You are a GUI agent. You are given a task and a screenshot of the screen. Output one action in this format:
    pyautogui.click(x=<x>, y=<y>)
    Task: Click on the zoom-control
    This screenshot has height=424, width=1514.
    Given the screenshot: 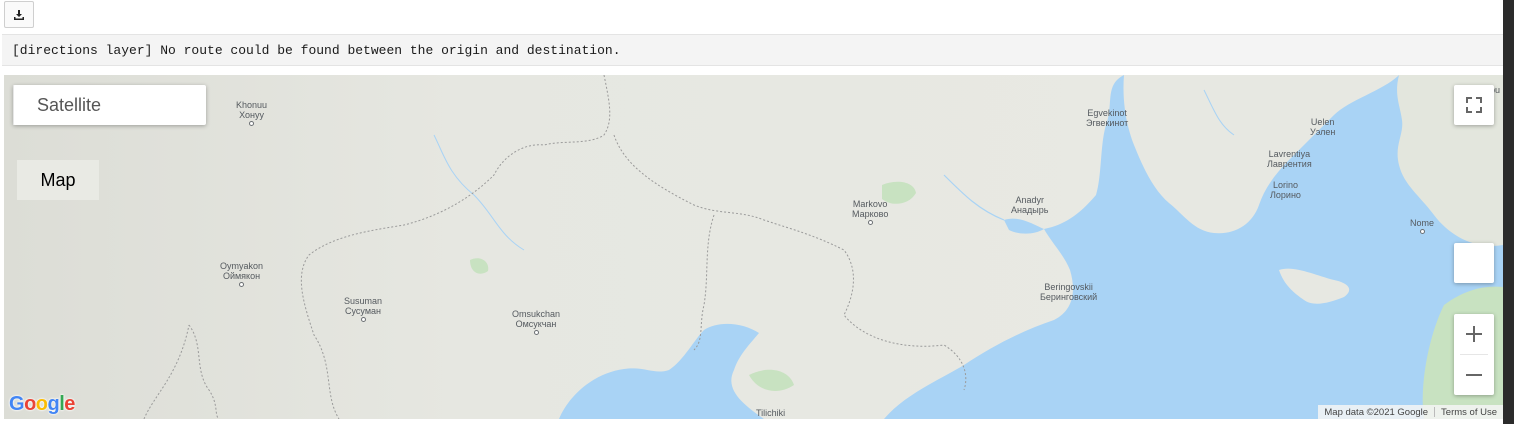 What is the action you would take?
    pyautogui.click(x=1474, y=354)
    